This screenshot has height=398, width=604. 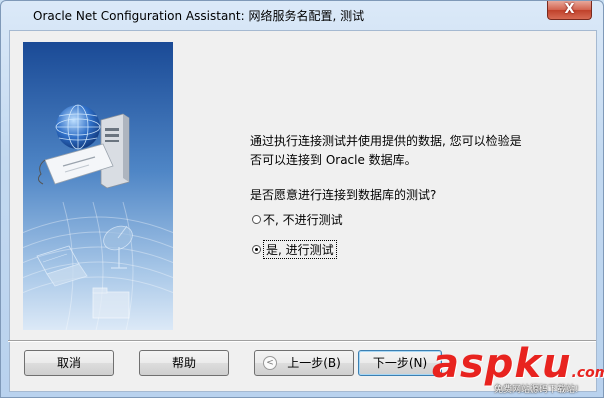 What do you see at coordinates (400, 363) in the screenshot?
I see `next-button: 下一步(N)` at bounding box center [400, 363].